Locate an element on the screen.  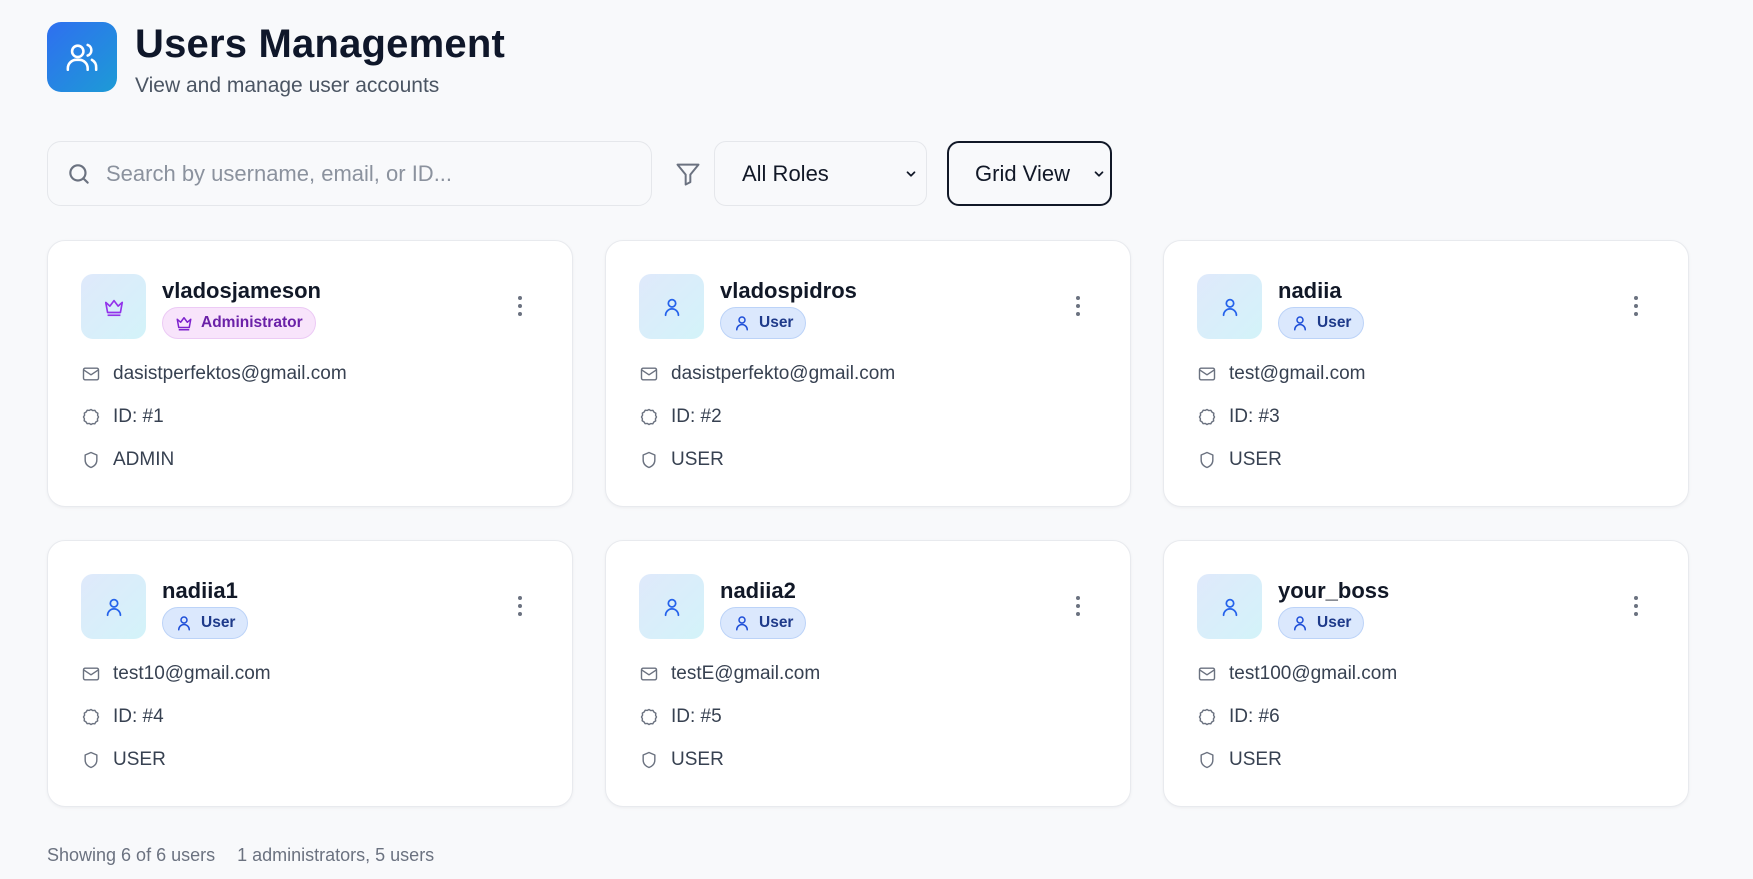
role-row: ADMIN is located at coordinates (127, 460).